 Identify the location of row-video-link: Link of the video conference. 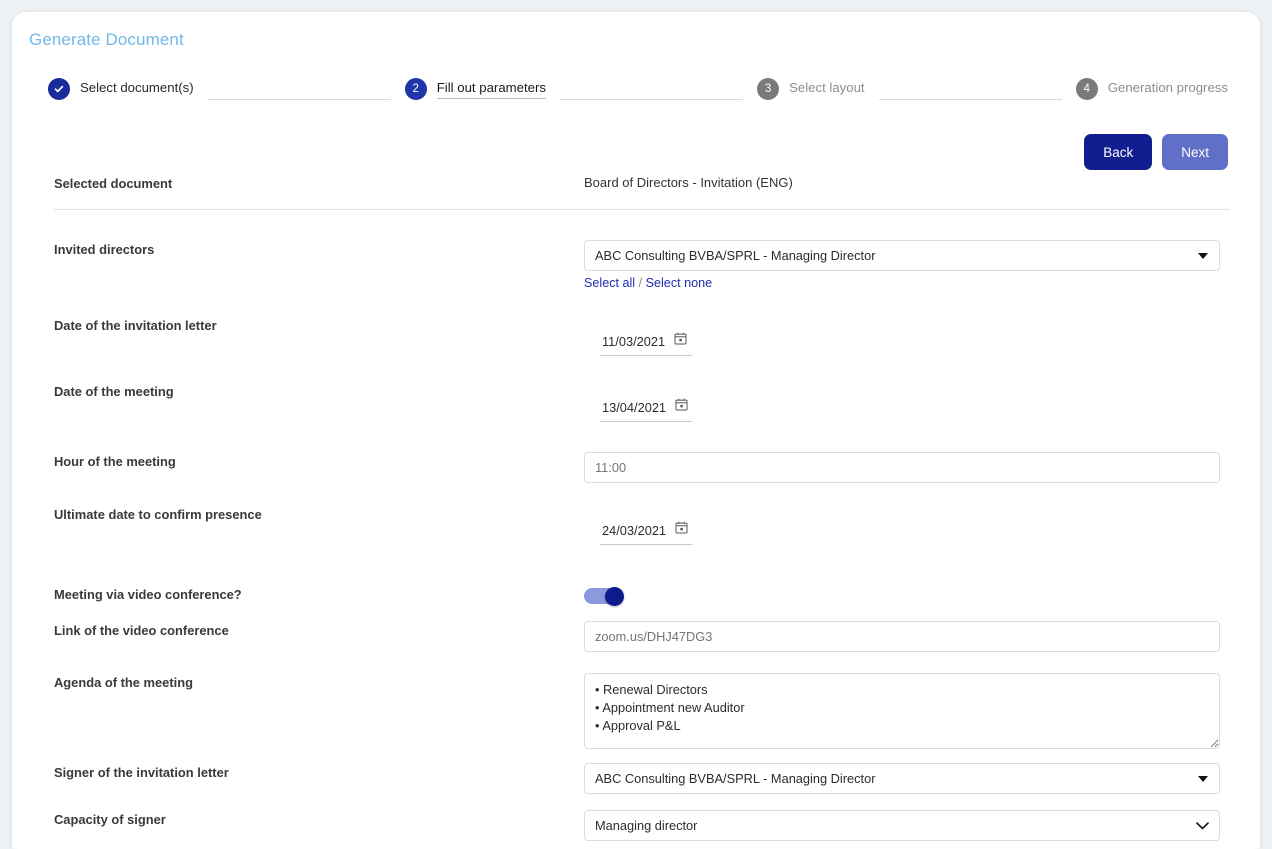
(642, 636).